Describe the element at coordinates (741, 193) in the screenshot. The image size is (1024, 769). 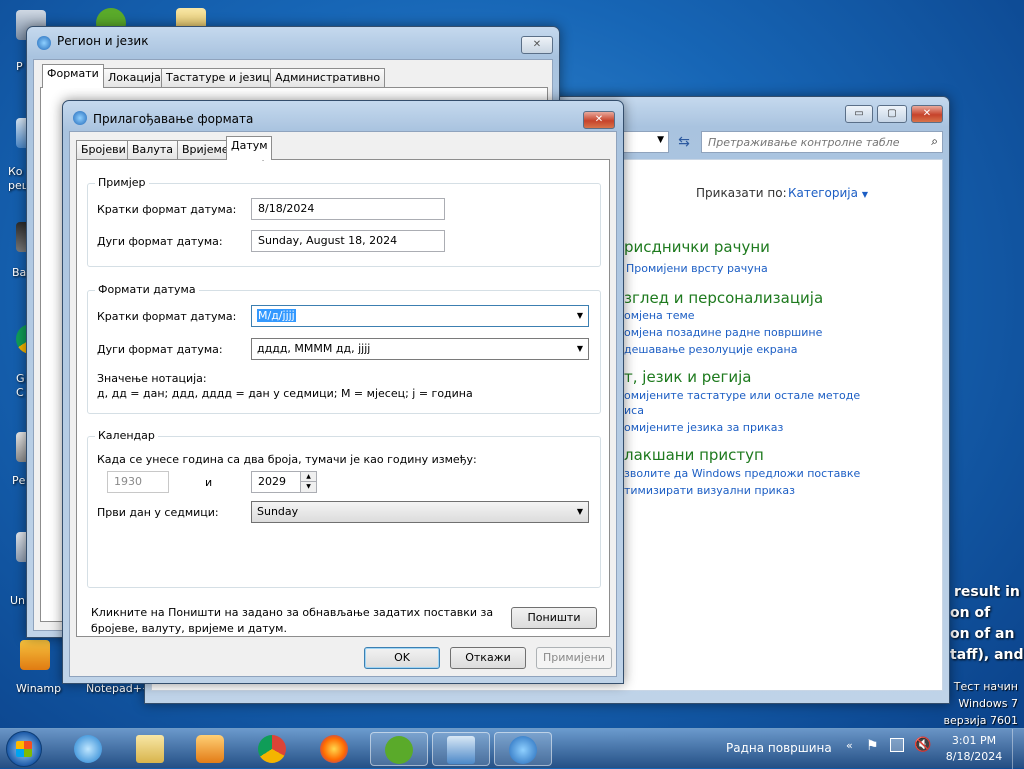
I see `view-by-label: Приказати по:` at that location.